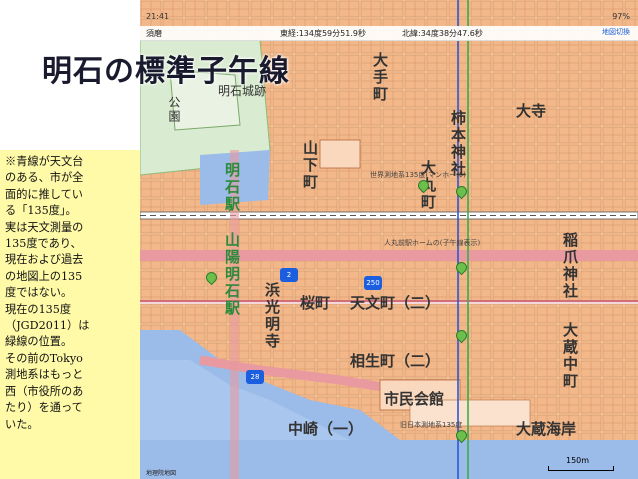 The height and width of the screenshot is (479, 638). Describe the element at coordinates (578, 460) in the screenshot. I see `scale-label: 150m` at that location.